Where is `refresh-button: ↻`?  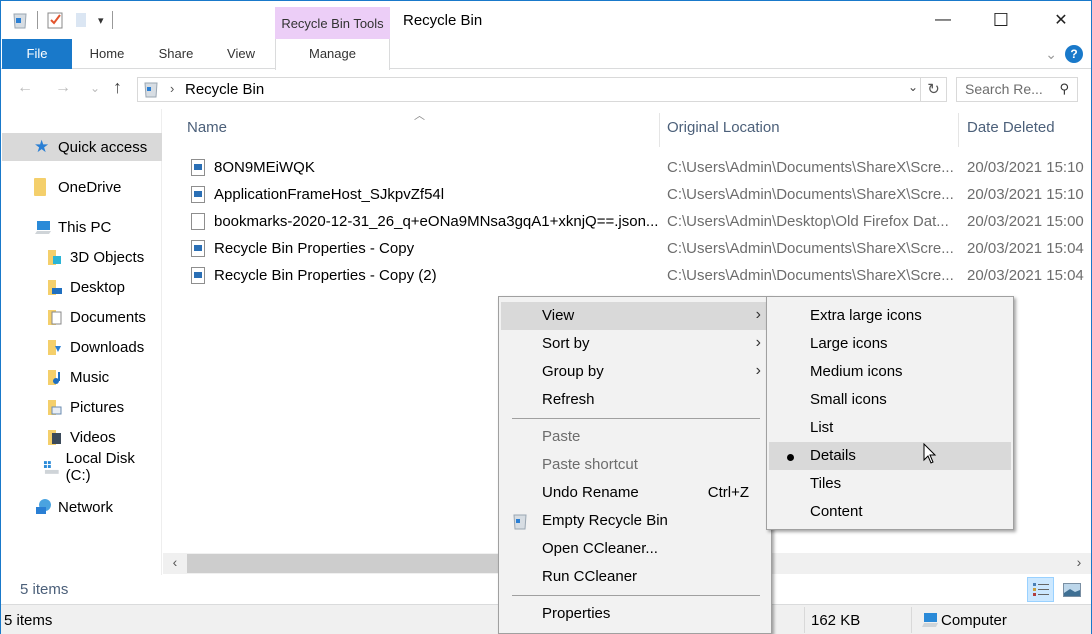 refresh-button: ↻ is located at coordinates (933, 89).